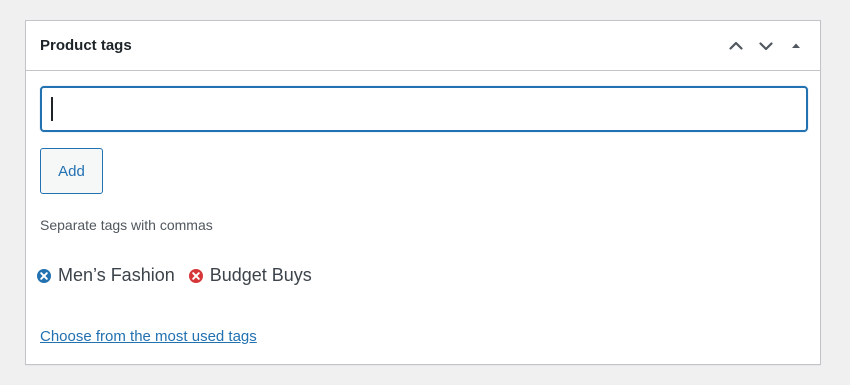 The image size is (850, 385). I want to click on helper-text: Separate tags with commas, so click(126, 225).